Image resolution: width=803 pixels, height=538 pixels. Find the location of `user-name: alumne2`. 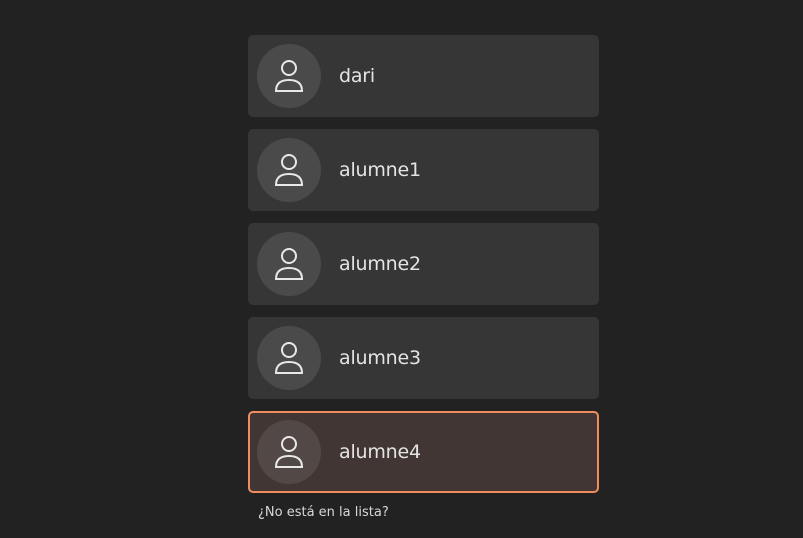

user-name: alumne2 is located at coordinates (380, 264).